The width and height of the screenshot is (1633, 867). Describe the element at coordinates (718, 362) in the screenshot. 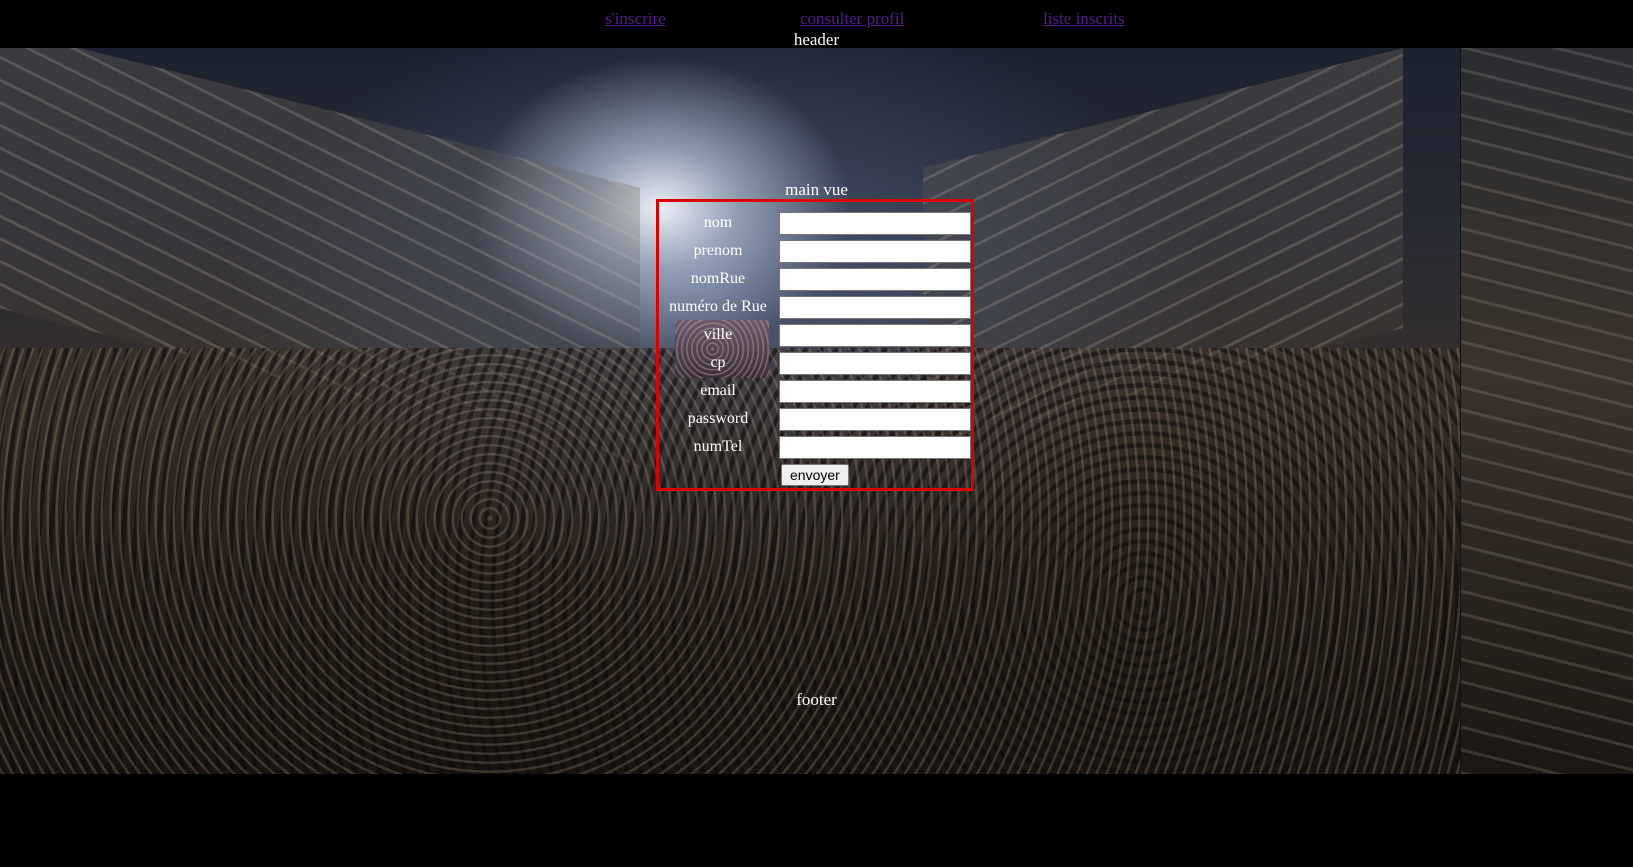

I see `cp-label: cp` at that location.